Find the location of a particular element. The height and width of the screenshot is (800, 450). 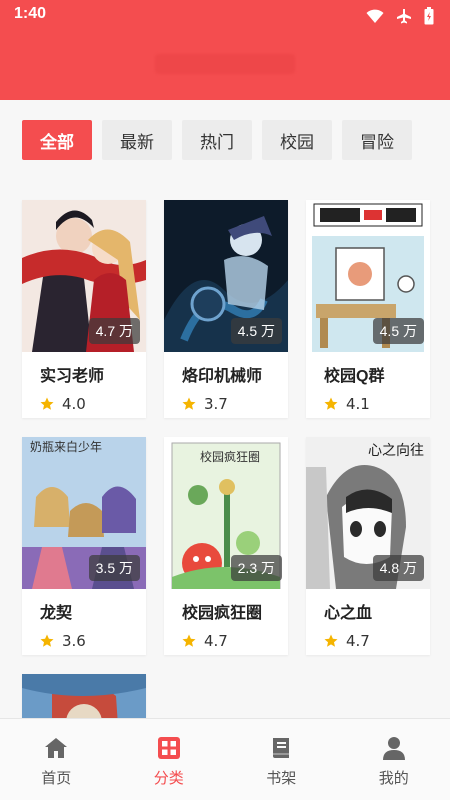

app-header: 1:40 is located at coordinates (225, 50).